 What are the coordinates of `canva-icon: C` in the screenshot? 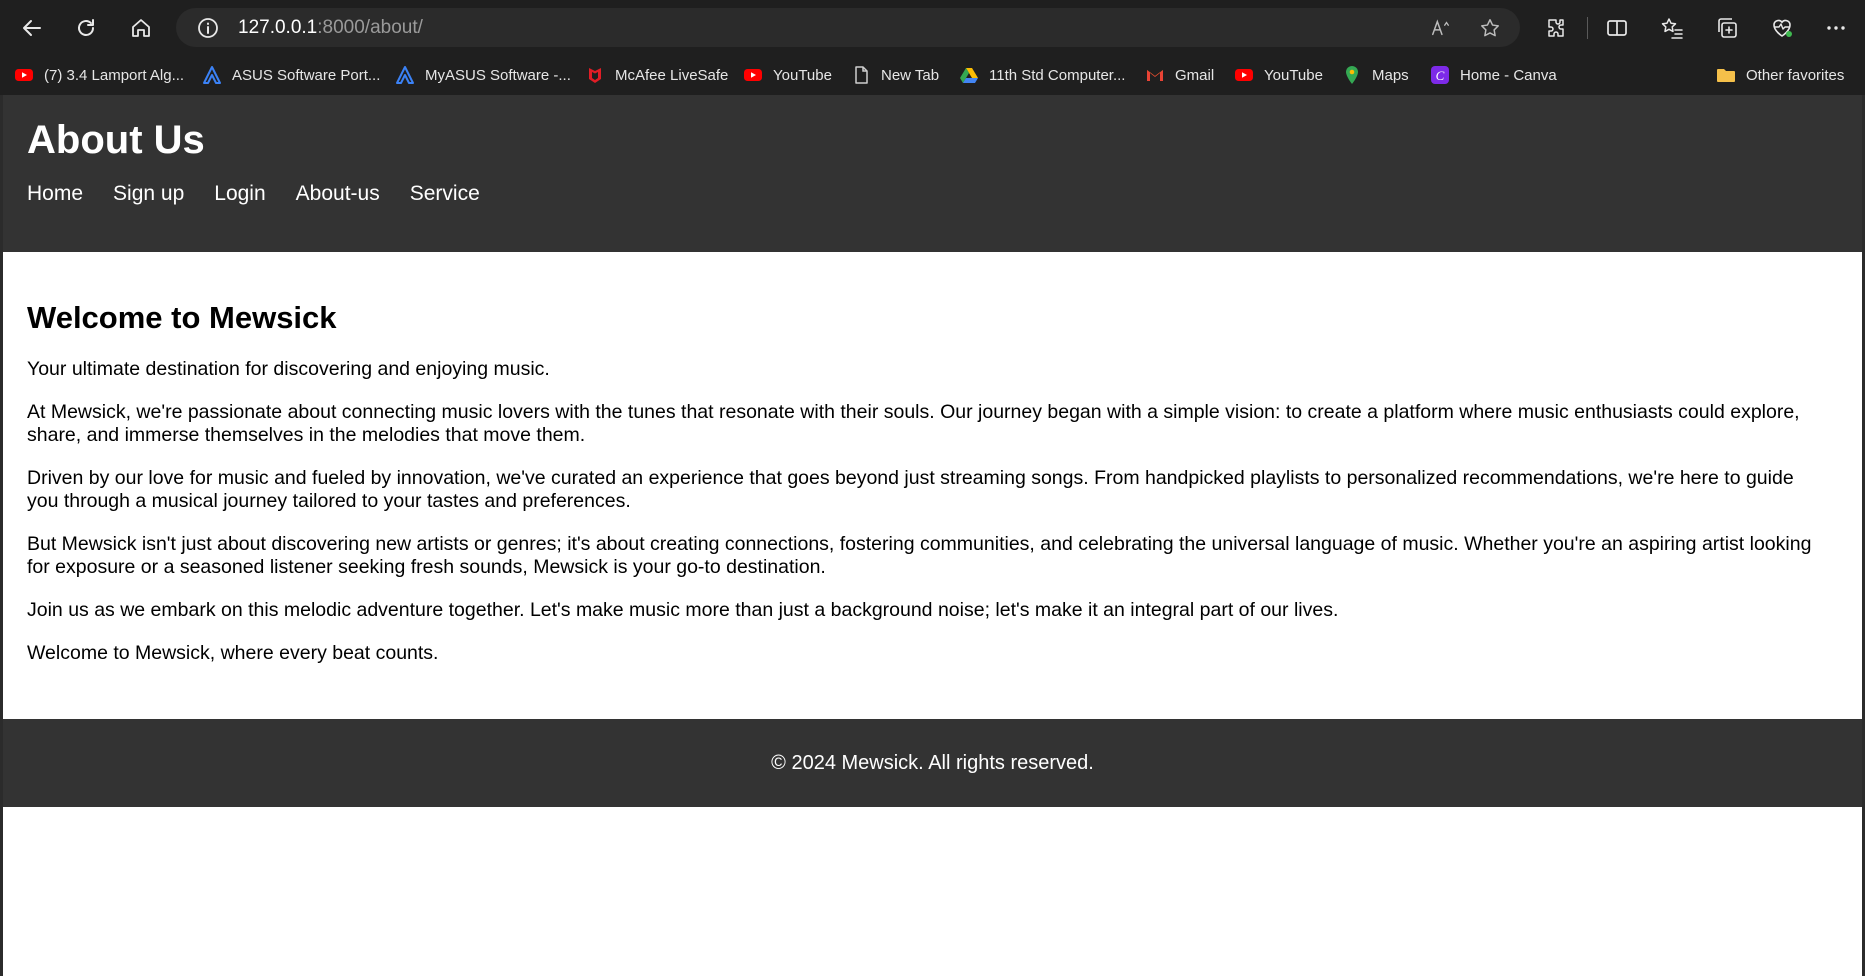 It's located at (1440, 75).